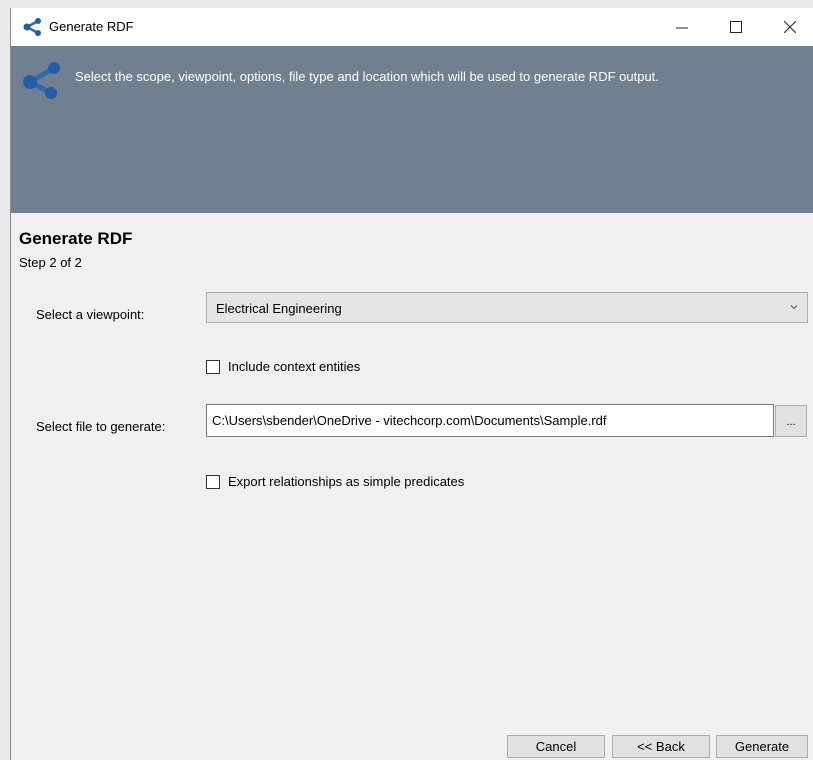  I want to click on back-button: << Back, so click(661, 746).